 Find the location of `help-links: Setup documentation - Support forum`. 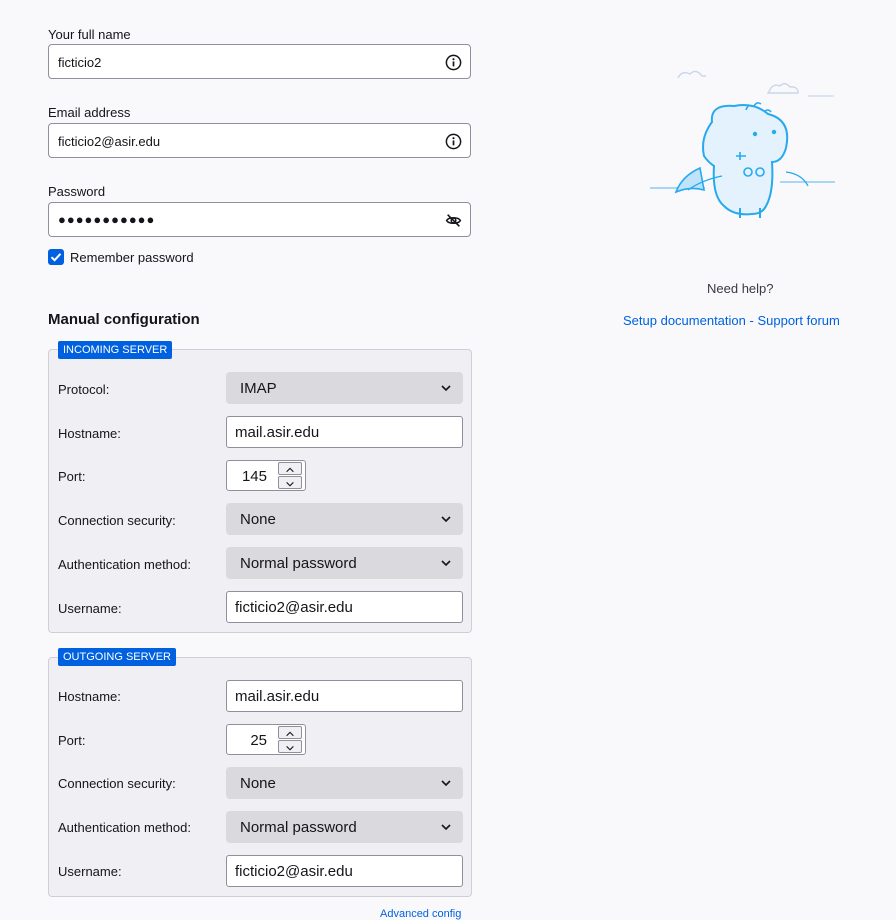

help-links: Setup documentation - Support forum is located at coordinates (731, 320).